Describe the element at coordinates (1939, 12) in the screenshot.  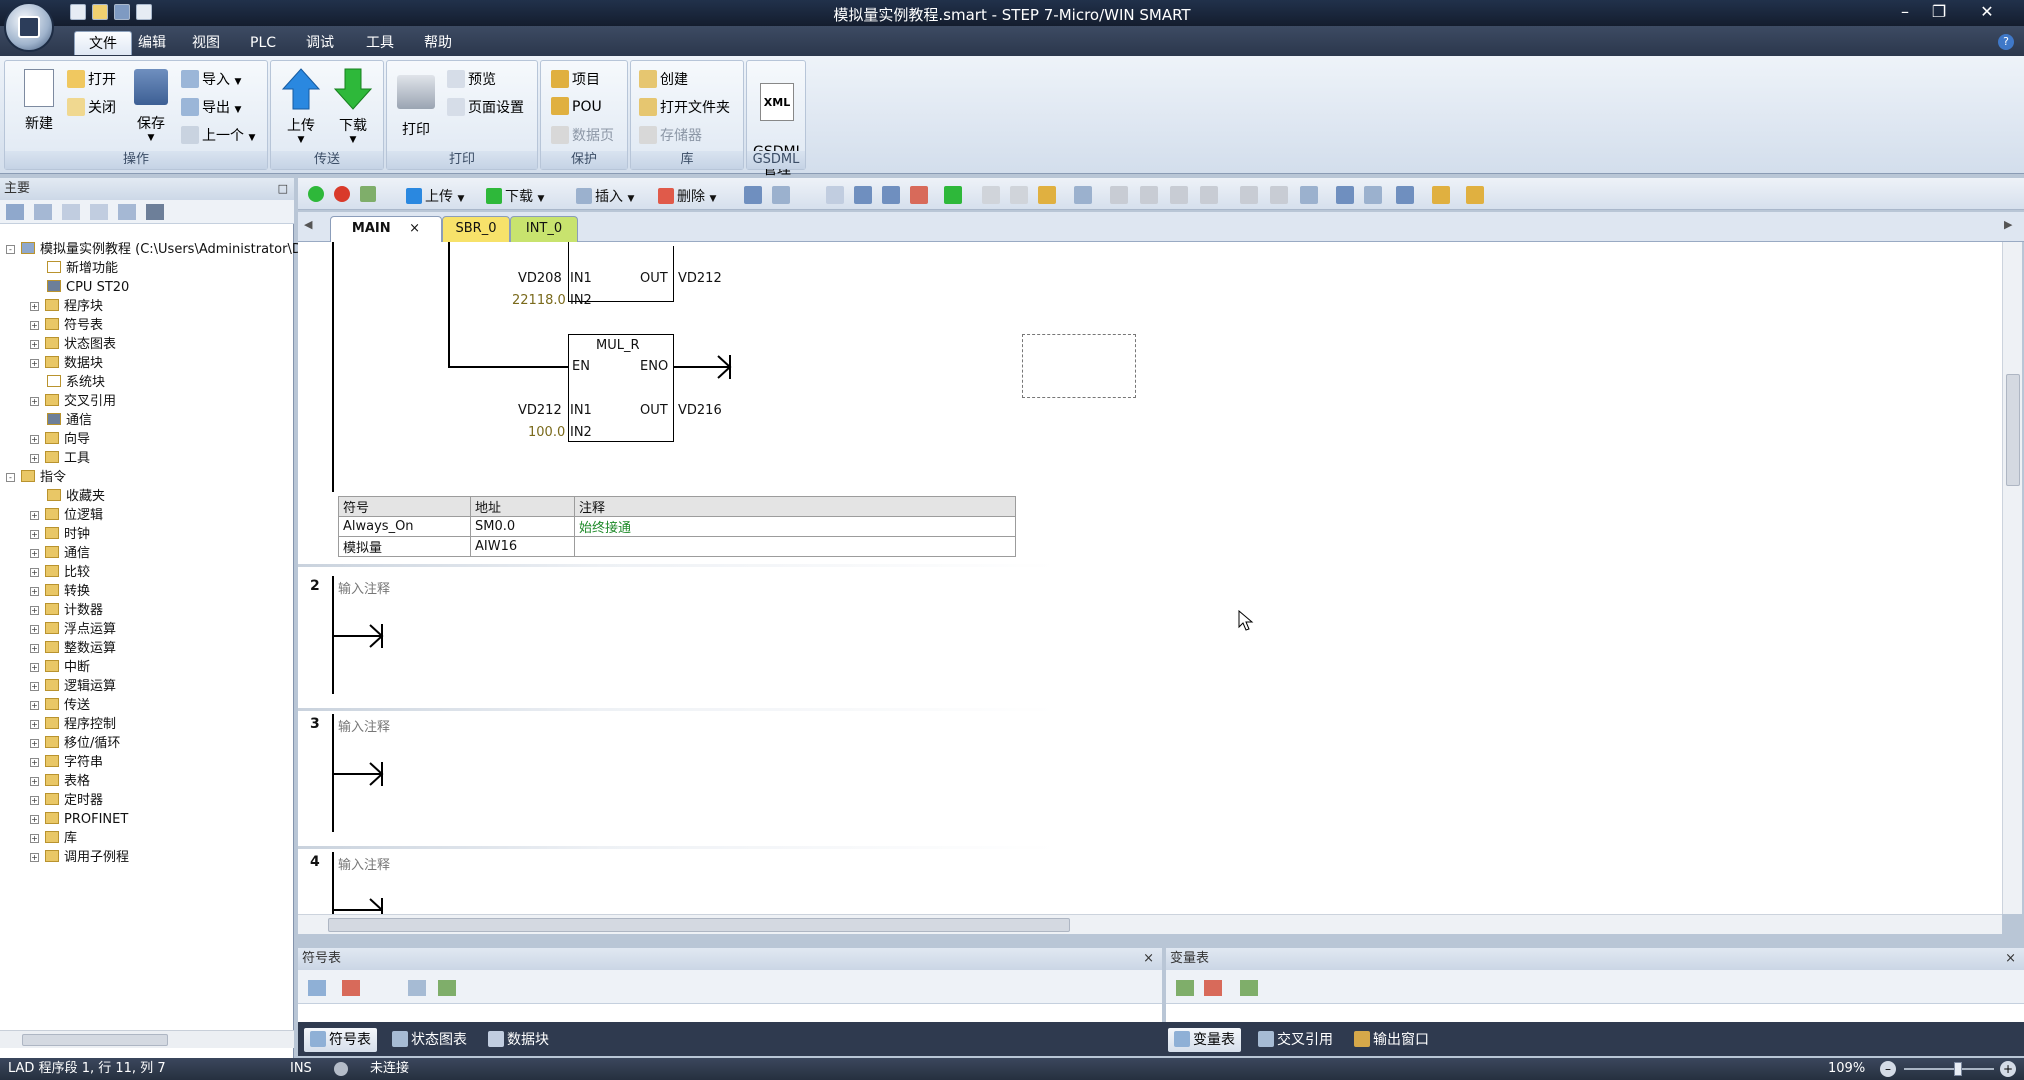
I see `restore-button: ❐` at that location.